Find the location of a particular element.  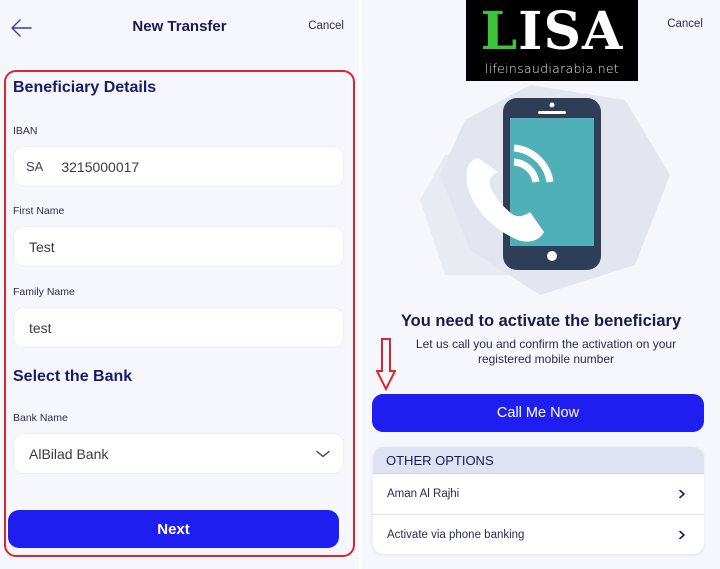

header: New Transfer Cancel is located at coordinates (179, 28).